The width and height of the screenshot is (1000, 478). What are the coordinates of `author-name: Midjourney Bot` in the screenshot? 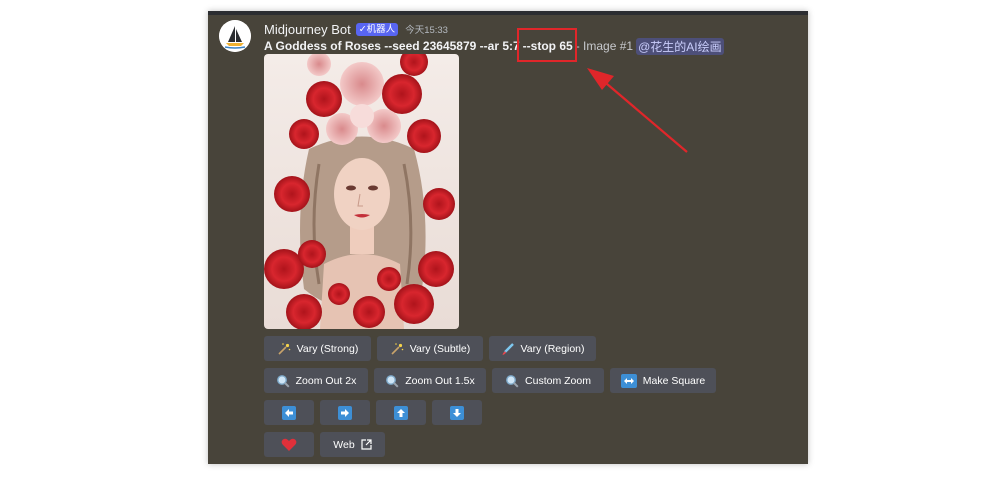 It's located at (307, 29).